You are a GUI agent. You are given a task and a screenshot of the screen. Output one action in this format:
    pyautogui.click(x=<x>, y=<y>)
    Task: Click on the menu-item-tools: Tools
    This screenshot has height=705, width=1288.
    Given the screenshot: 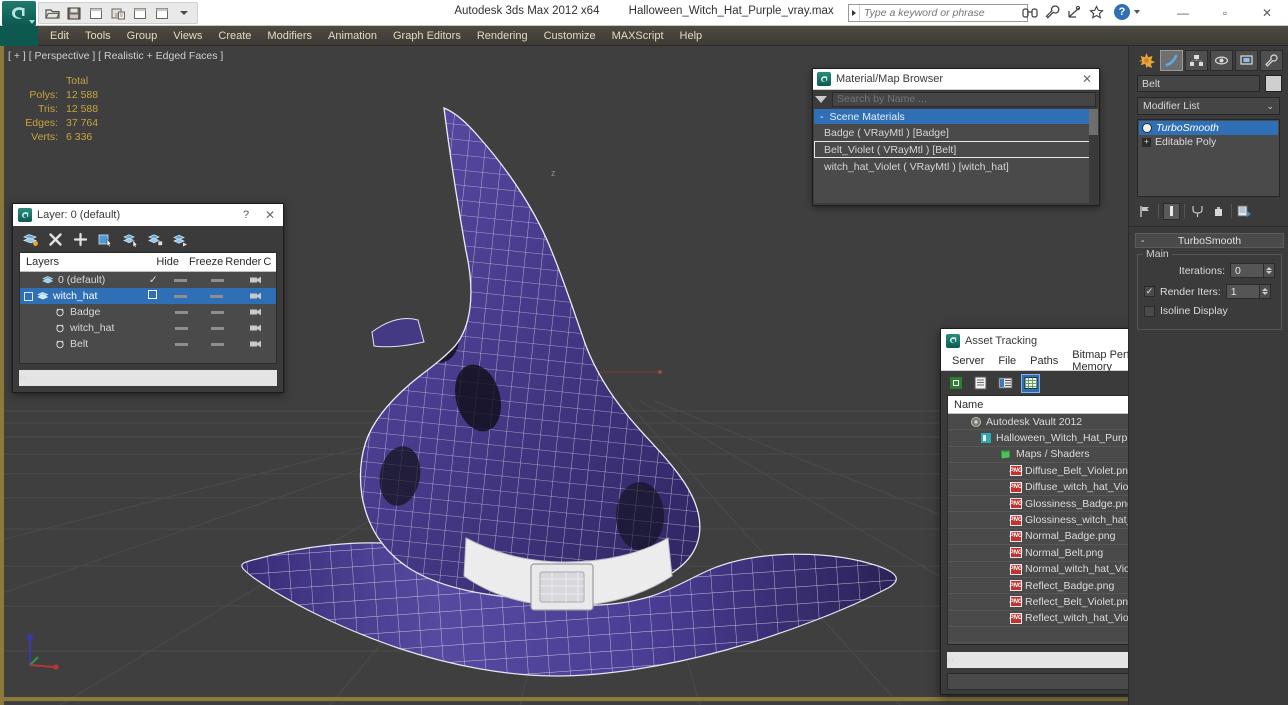 What is the action you would take?
    pyautogui.click(x=98, y=36)
    